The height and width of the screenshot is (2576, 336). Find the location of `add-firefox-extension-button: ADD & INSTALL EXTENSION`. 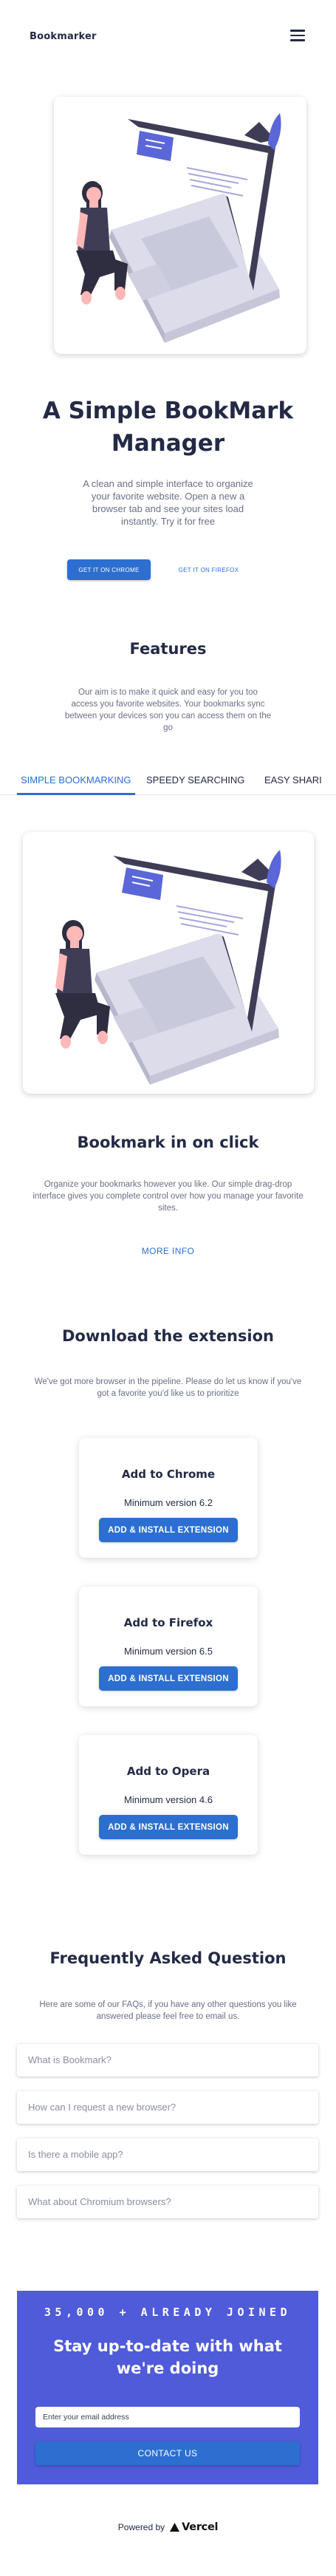

add-firefox-extension-button: ADD & INSTALL EXTENSION is located at coordinates (169, 1678).